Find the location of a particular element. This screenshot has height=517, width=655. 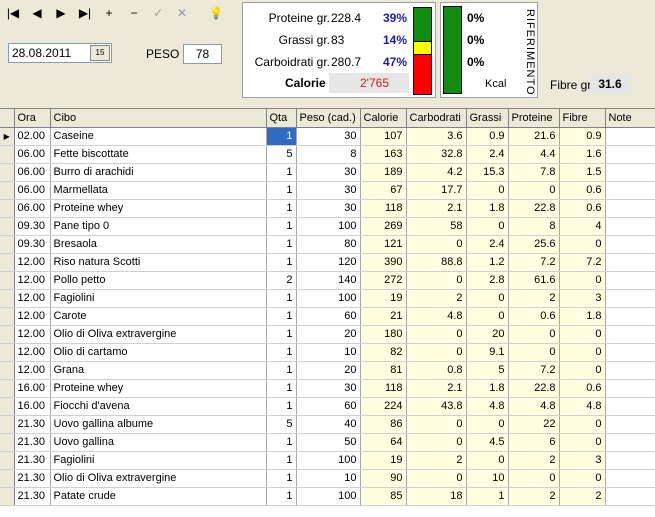

column-header: Cibo is located at coordinates (158, 118).